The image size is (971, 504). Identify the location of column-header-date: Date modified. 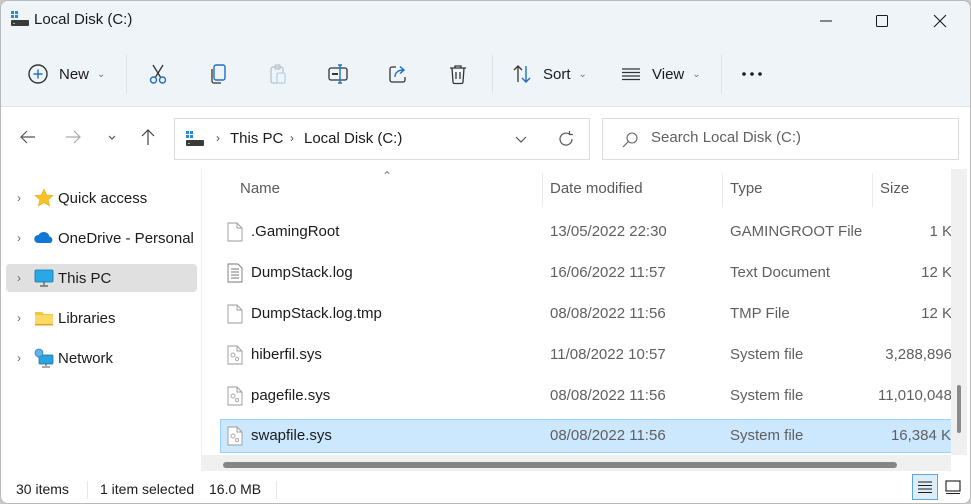
(596, 189).